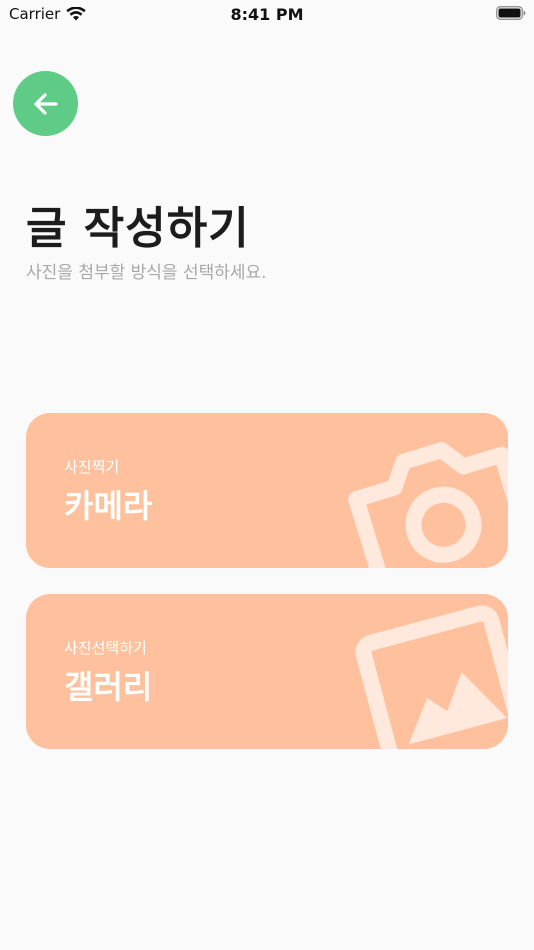 Image resolution: width=534 pixels, height=950 pixels. What do you see at coordinates (267, 490) in the screenshot?
I see `camera-option-card: 사진찍기 카메라` at bounding box center [267, 490].